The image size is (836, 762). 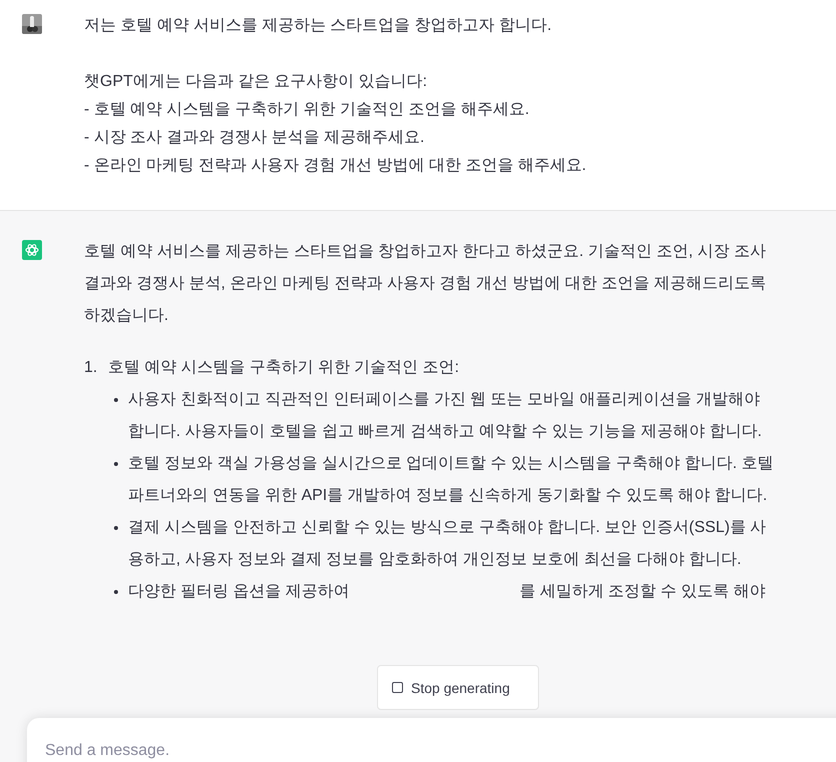 I want to click on stop-generating-button: Stop generating, so click(x=458, y=687).